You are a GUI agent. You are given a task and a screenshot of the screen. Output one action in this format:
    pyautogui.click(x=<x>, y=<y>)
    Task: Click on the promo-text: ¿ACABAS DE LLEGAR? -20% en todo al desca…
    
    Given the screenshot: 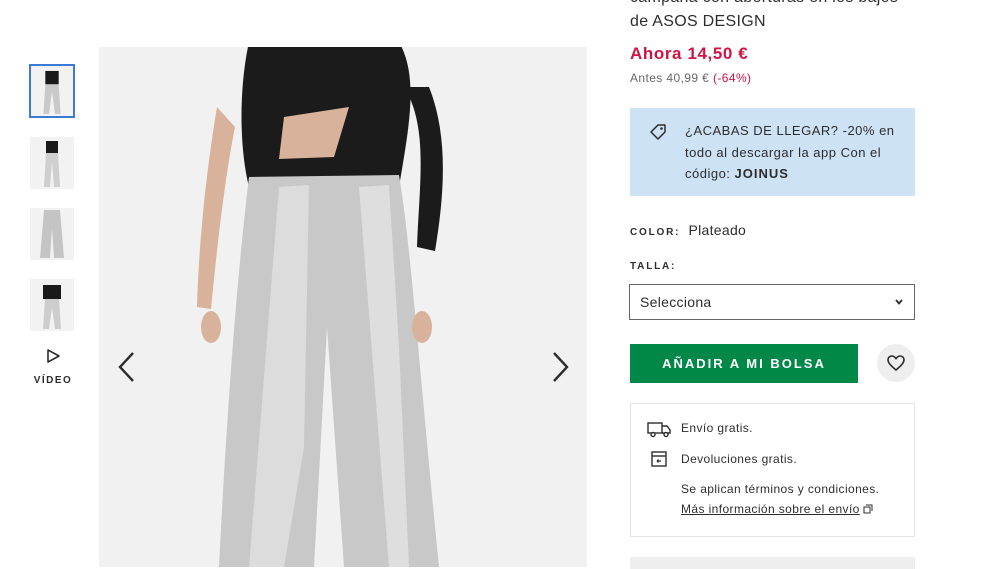 What is the action you would take?
    pyautogui.click(x=790, y=152)
    